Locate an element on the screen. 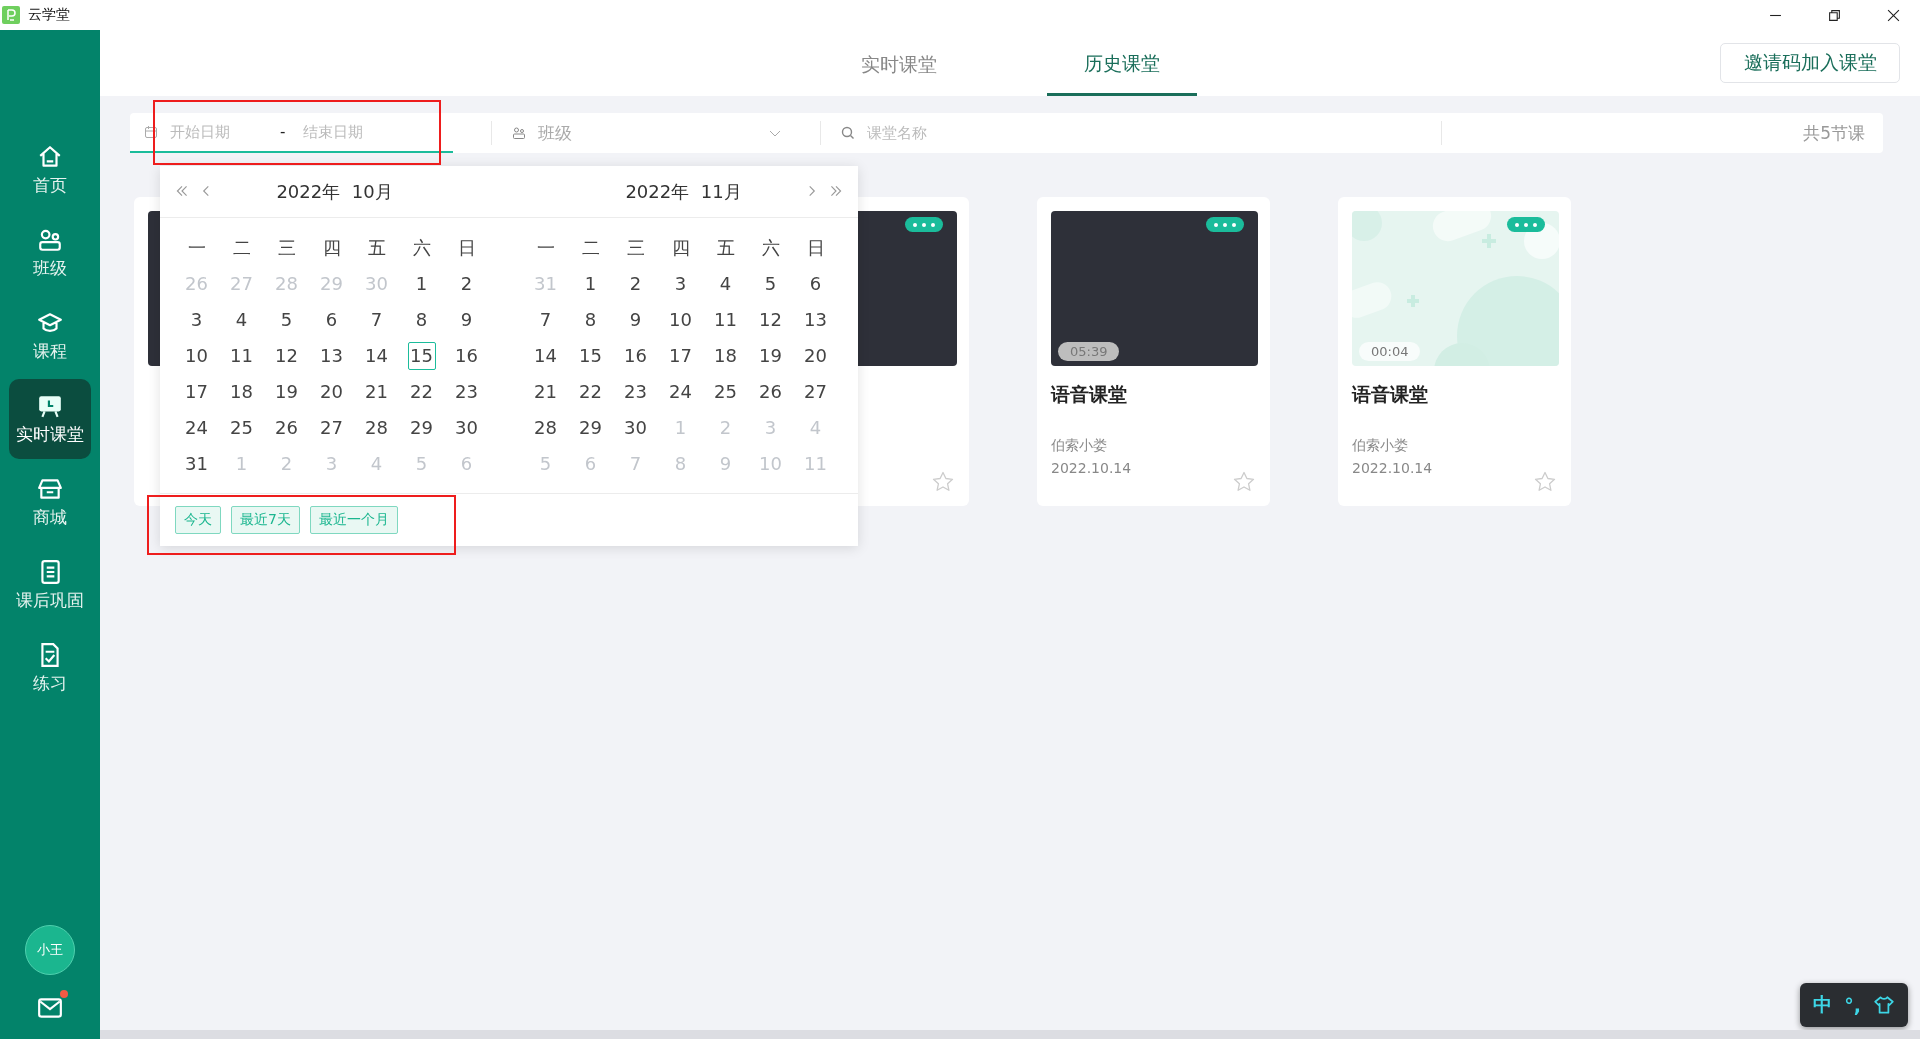  course-count: 共5节课 is located at coordinates (1834, 133).